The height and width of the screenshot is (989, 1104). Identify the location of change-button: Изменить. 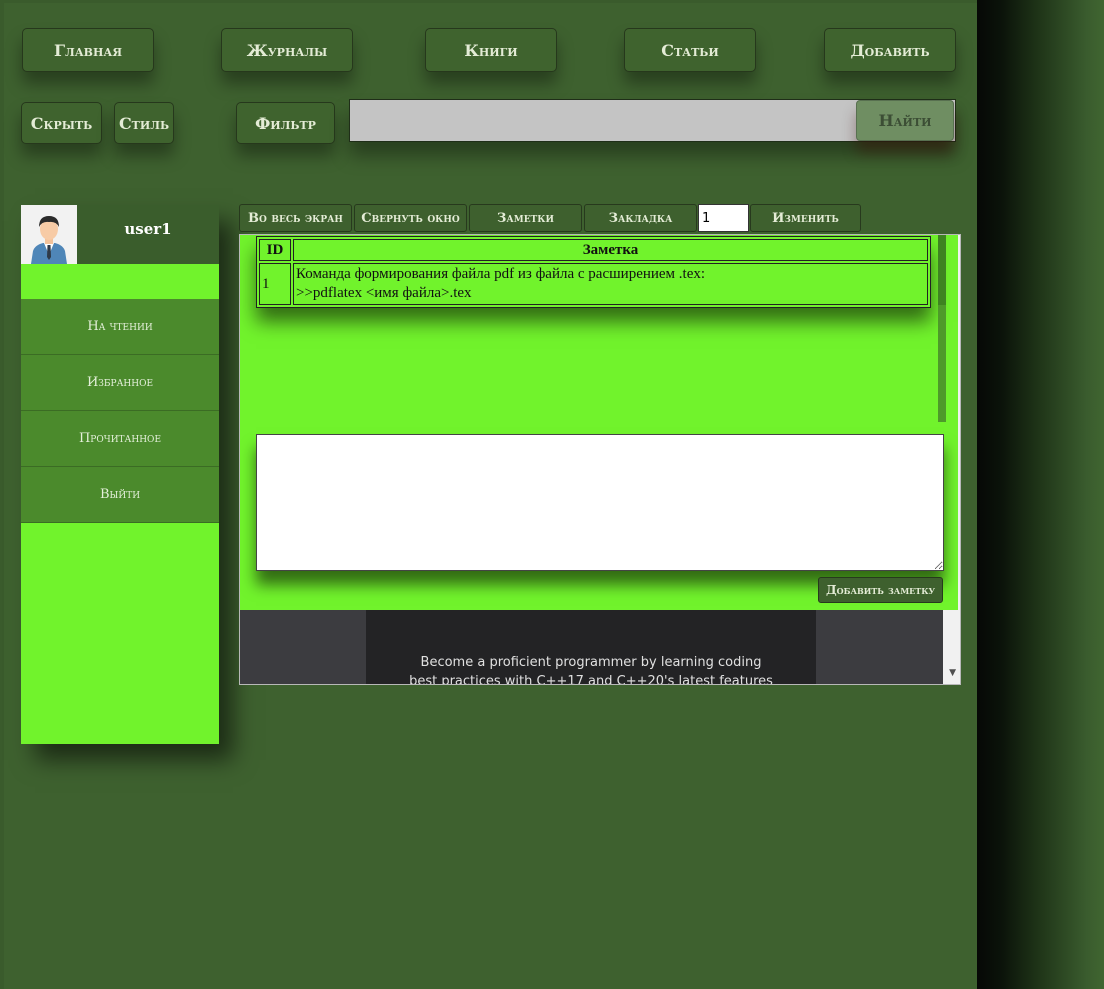
(805, 218).